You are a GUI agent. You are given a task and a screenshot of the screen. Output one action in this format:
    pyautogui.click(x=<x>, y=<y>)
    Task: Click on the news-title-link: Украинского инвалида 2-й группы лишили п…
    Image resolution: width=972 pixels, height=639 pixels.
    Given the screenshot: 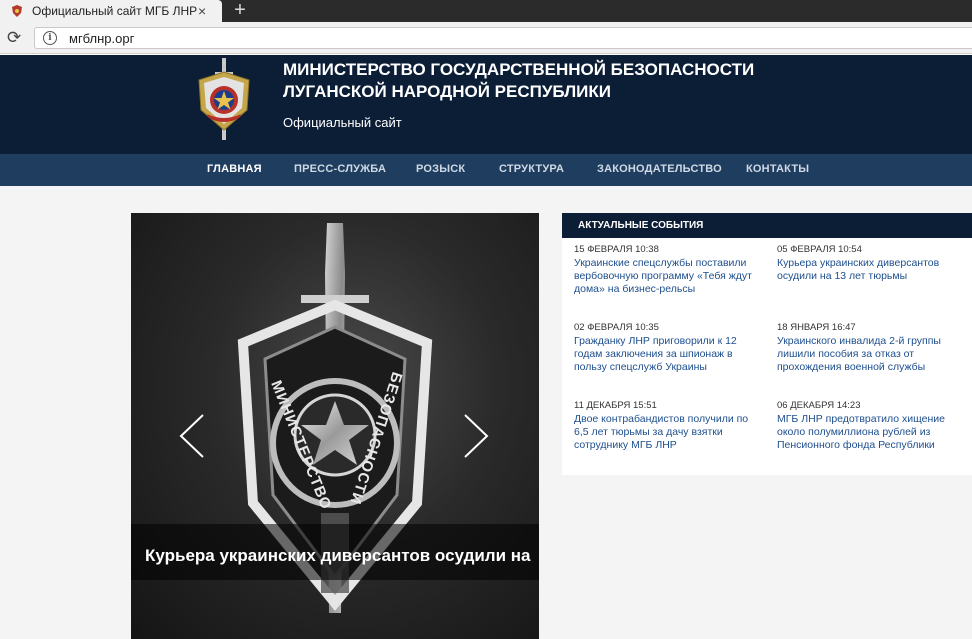 What is the action you would take?
    pyautogui.click(x=872, y=354)
    